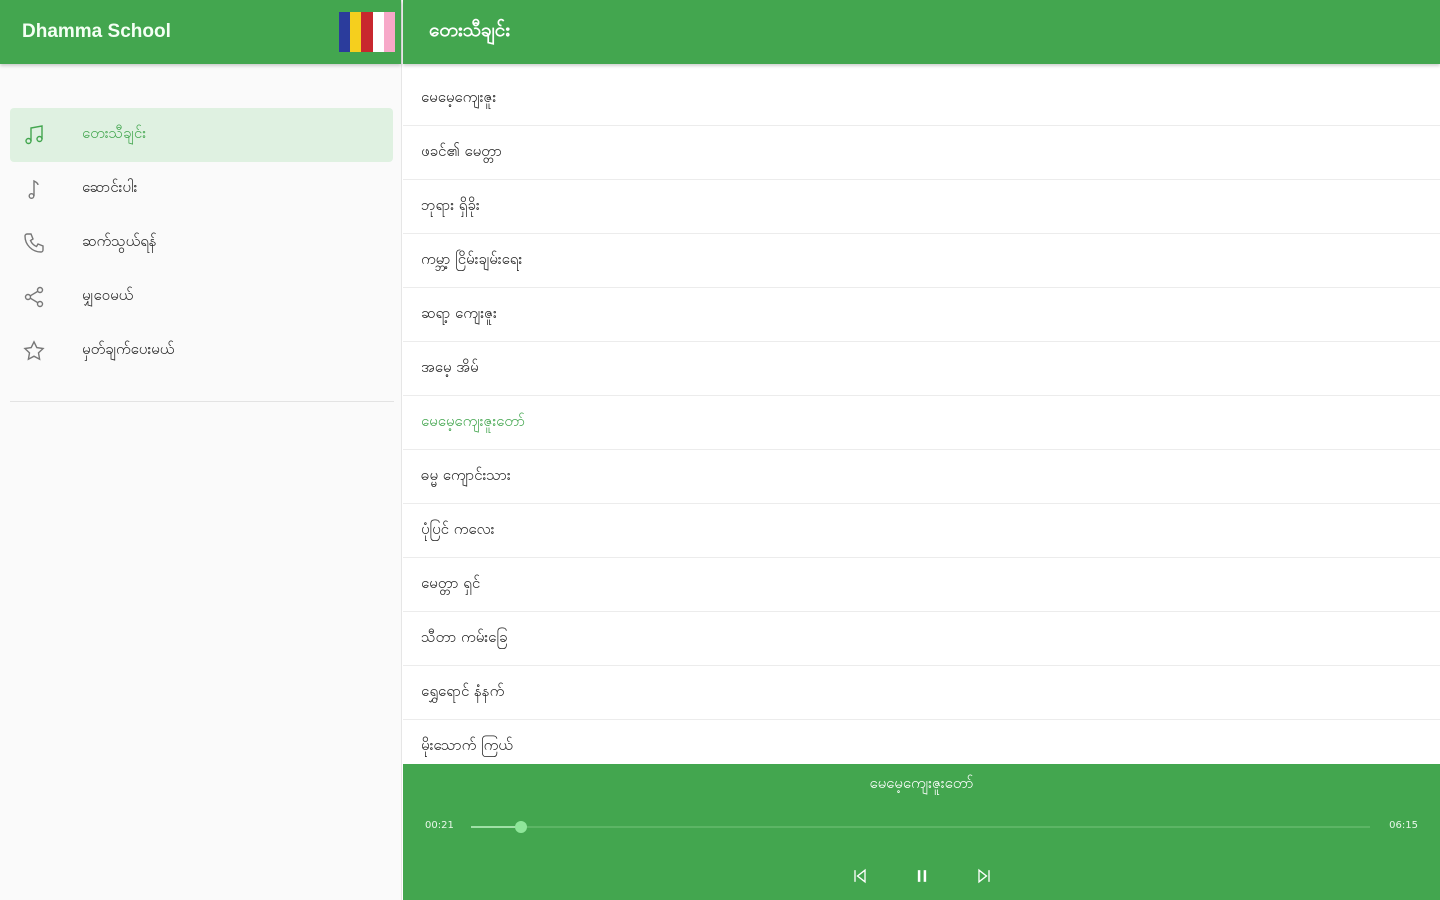 The width and height of the screenshot is (1440, 900). What do you see at coordinates (36, 135) in the screenshot?
I see `music-note-icon` at bounding box center [36, 135].